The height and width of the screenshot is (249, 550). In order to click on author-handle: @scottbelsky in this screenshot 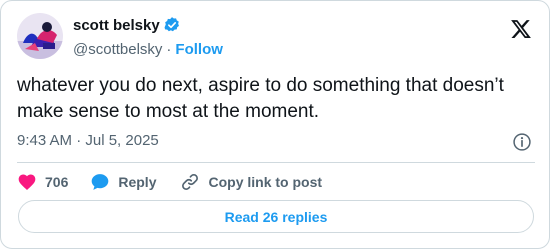, I will do `click(117, 49)`.